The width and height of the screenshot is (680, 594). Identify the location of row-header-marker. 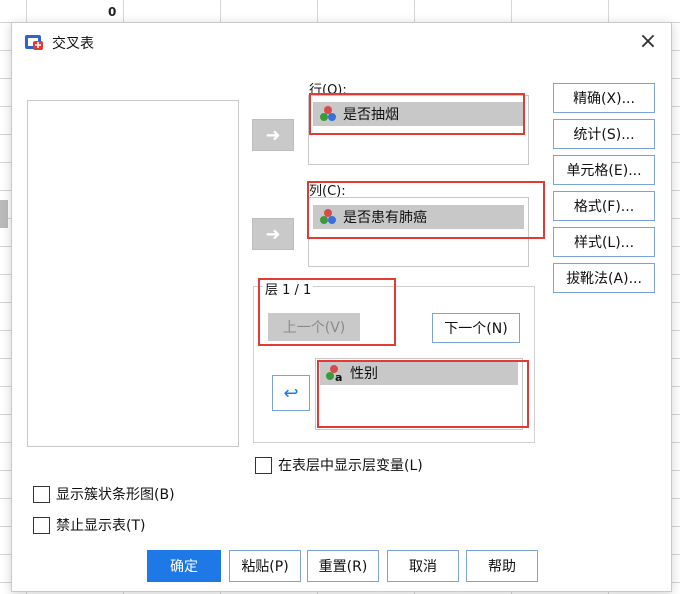
(4, 214).